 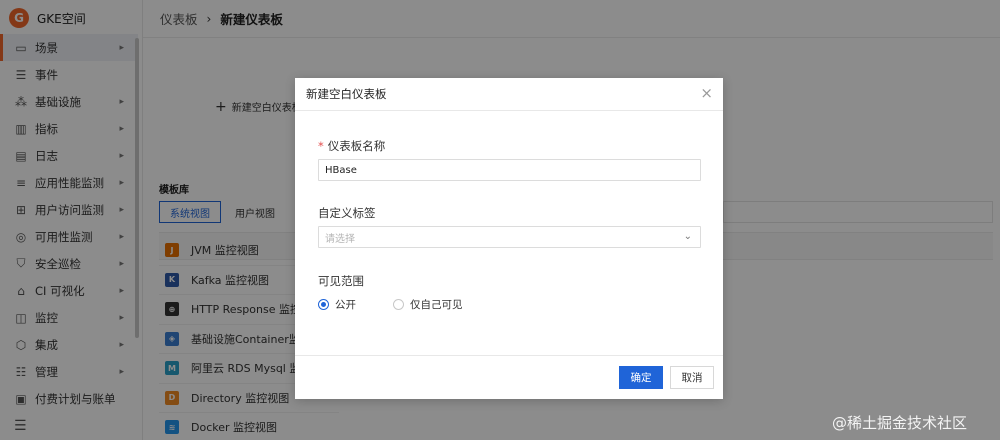 What do you see at coordinates (398, 304) in the screenshot?
I see `radio-private-dot` at bounding box center [398, 304].